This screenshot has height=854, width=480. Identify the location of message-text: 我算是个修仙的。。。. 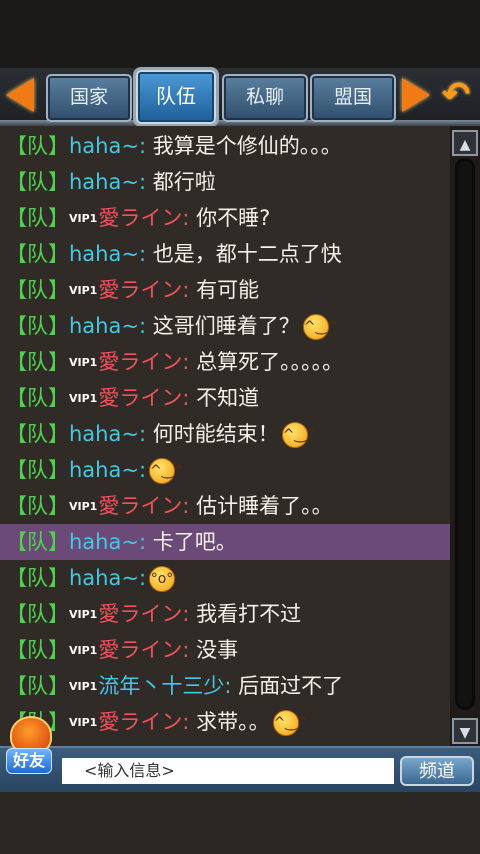
(244, 146).